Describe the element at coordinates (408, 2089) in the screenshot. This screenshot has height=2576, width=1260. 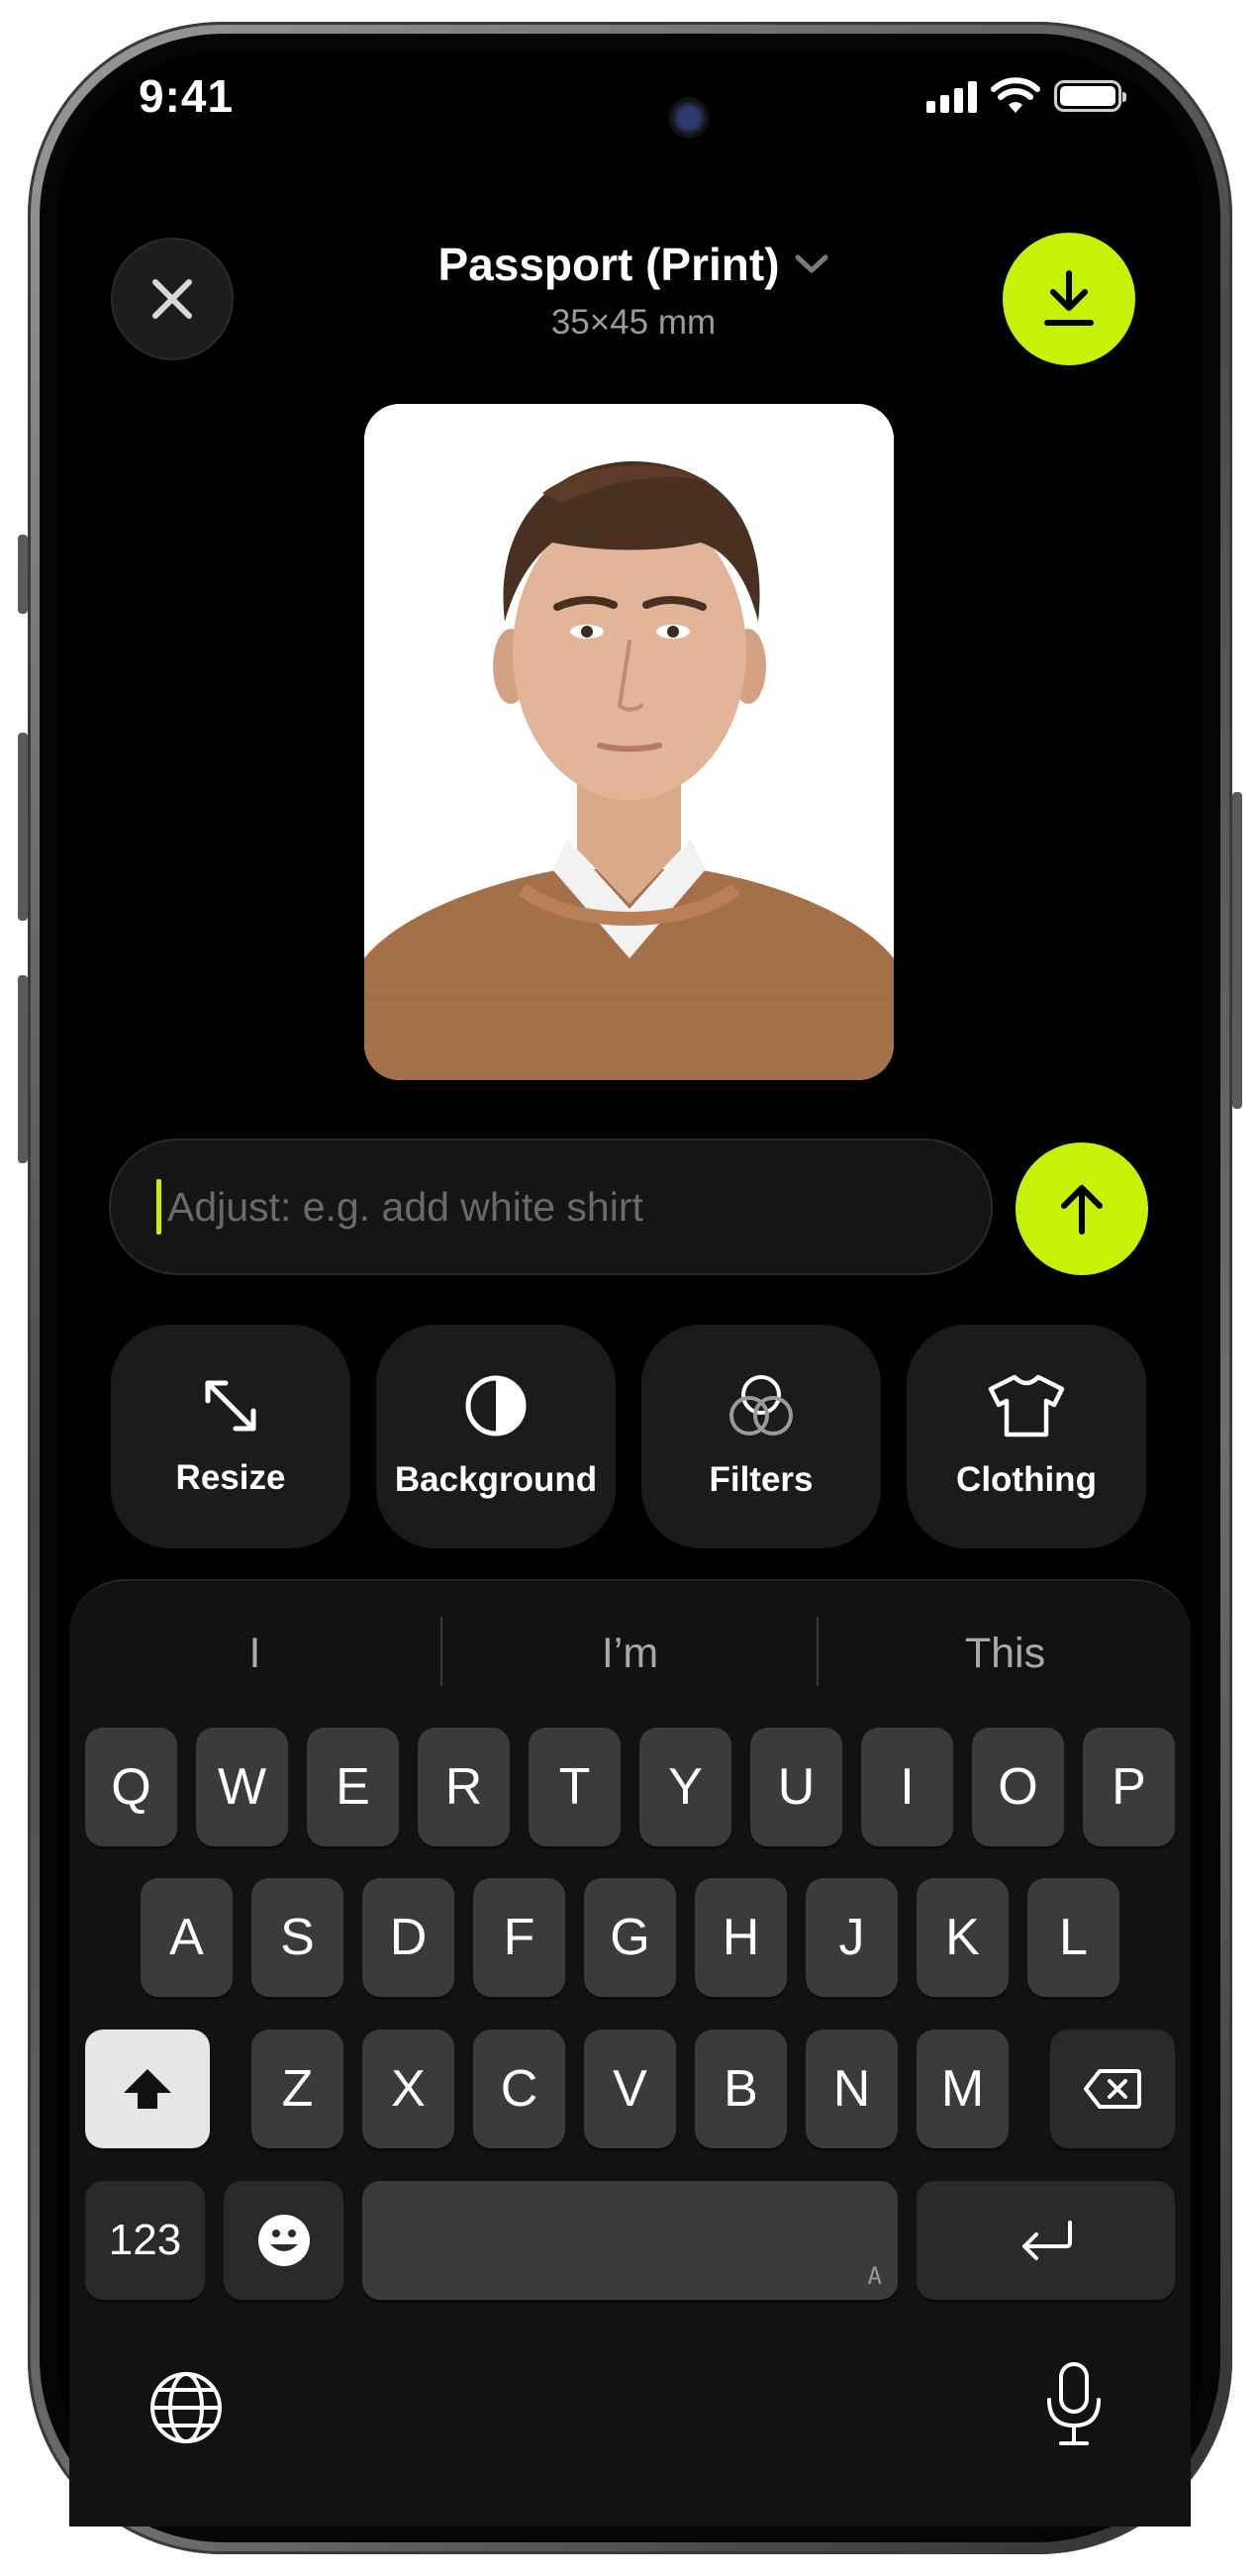
I see `key-x: X` at that location.